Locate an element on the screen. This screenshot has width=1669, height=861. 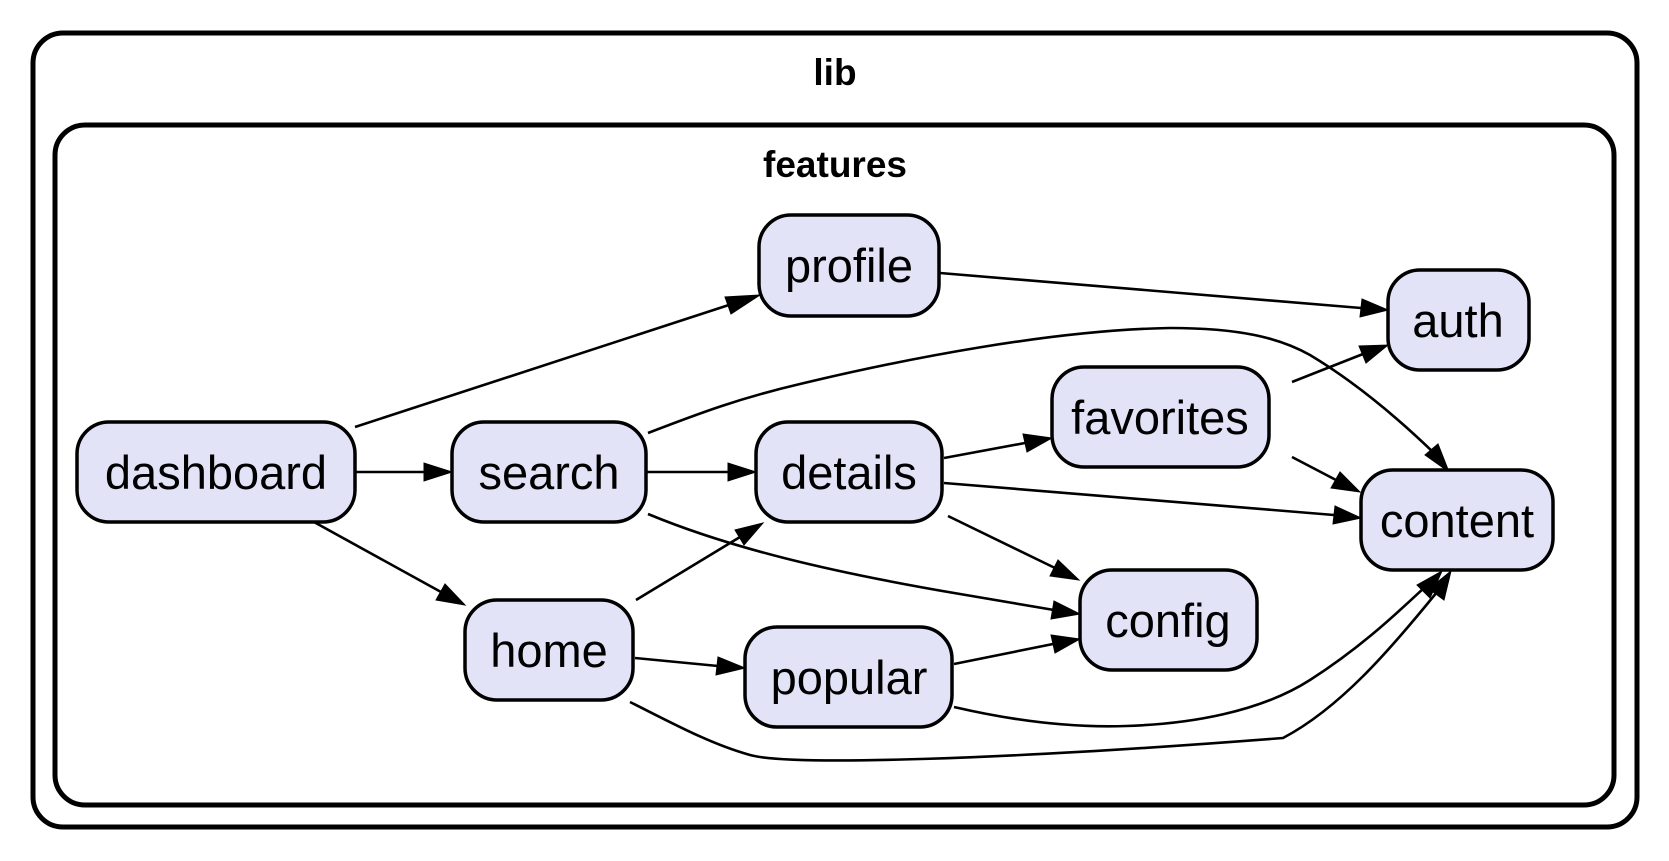
node-label: profile is located at coordinates (849, 265).